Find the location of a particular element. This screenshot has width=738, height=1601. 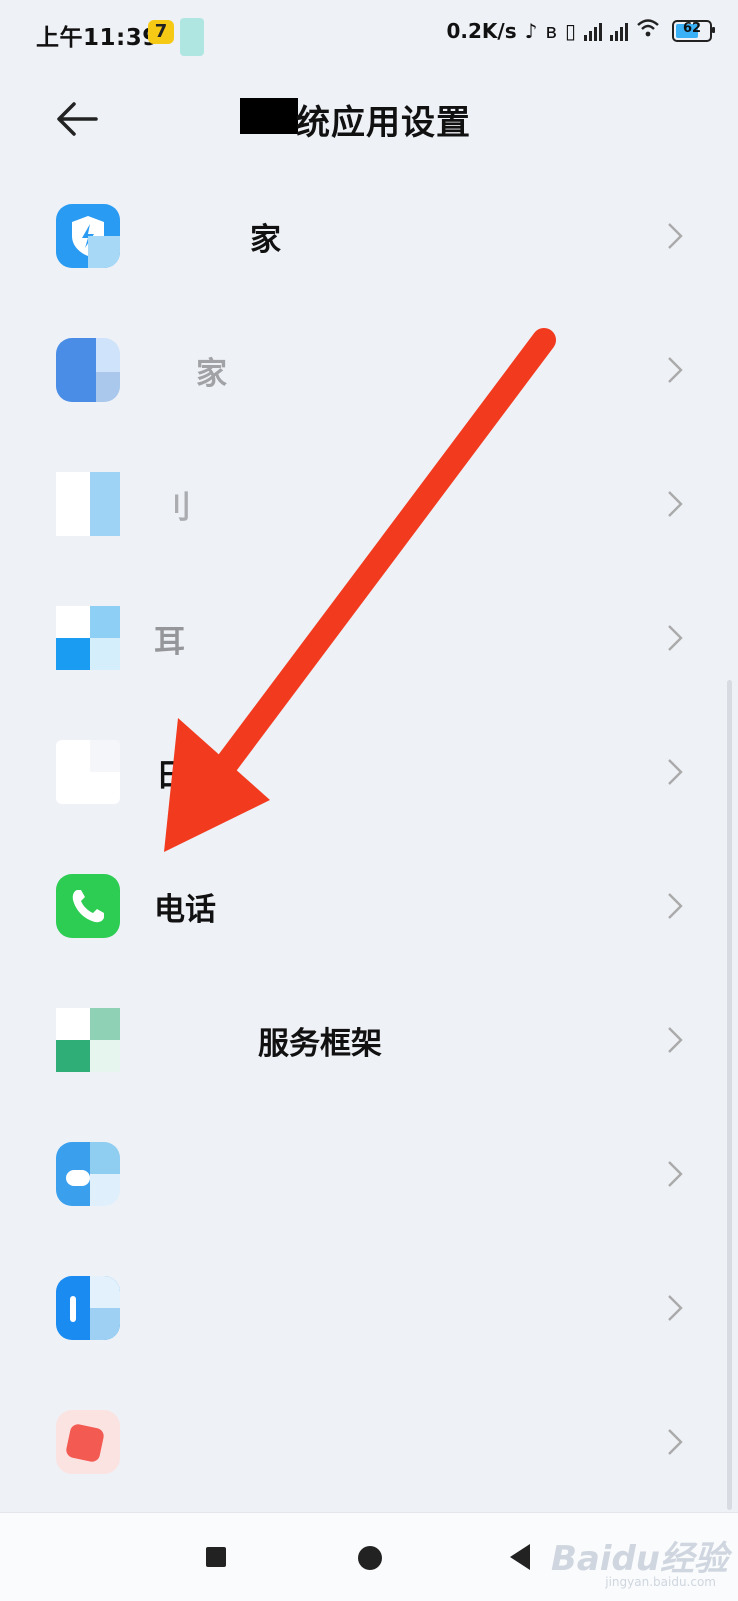

watermark: Baidu经验 is located at coordinates (639, 1559).